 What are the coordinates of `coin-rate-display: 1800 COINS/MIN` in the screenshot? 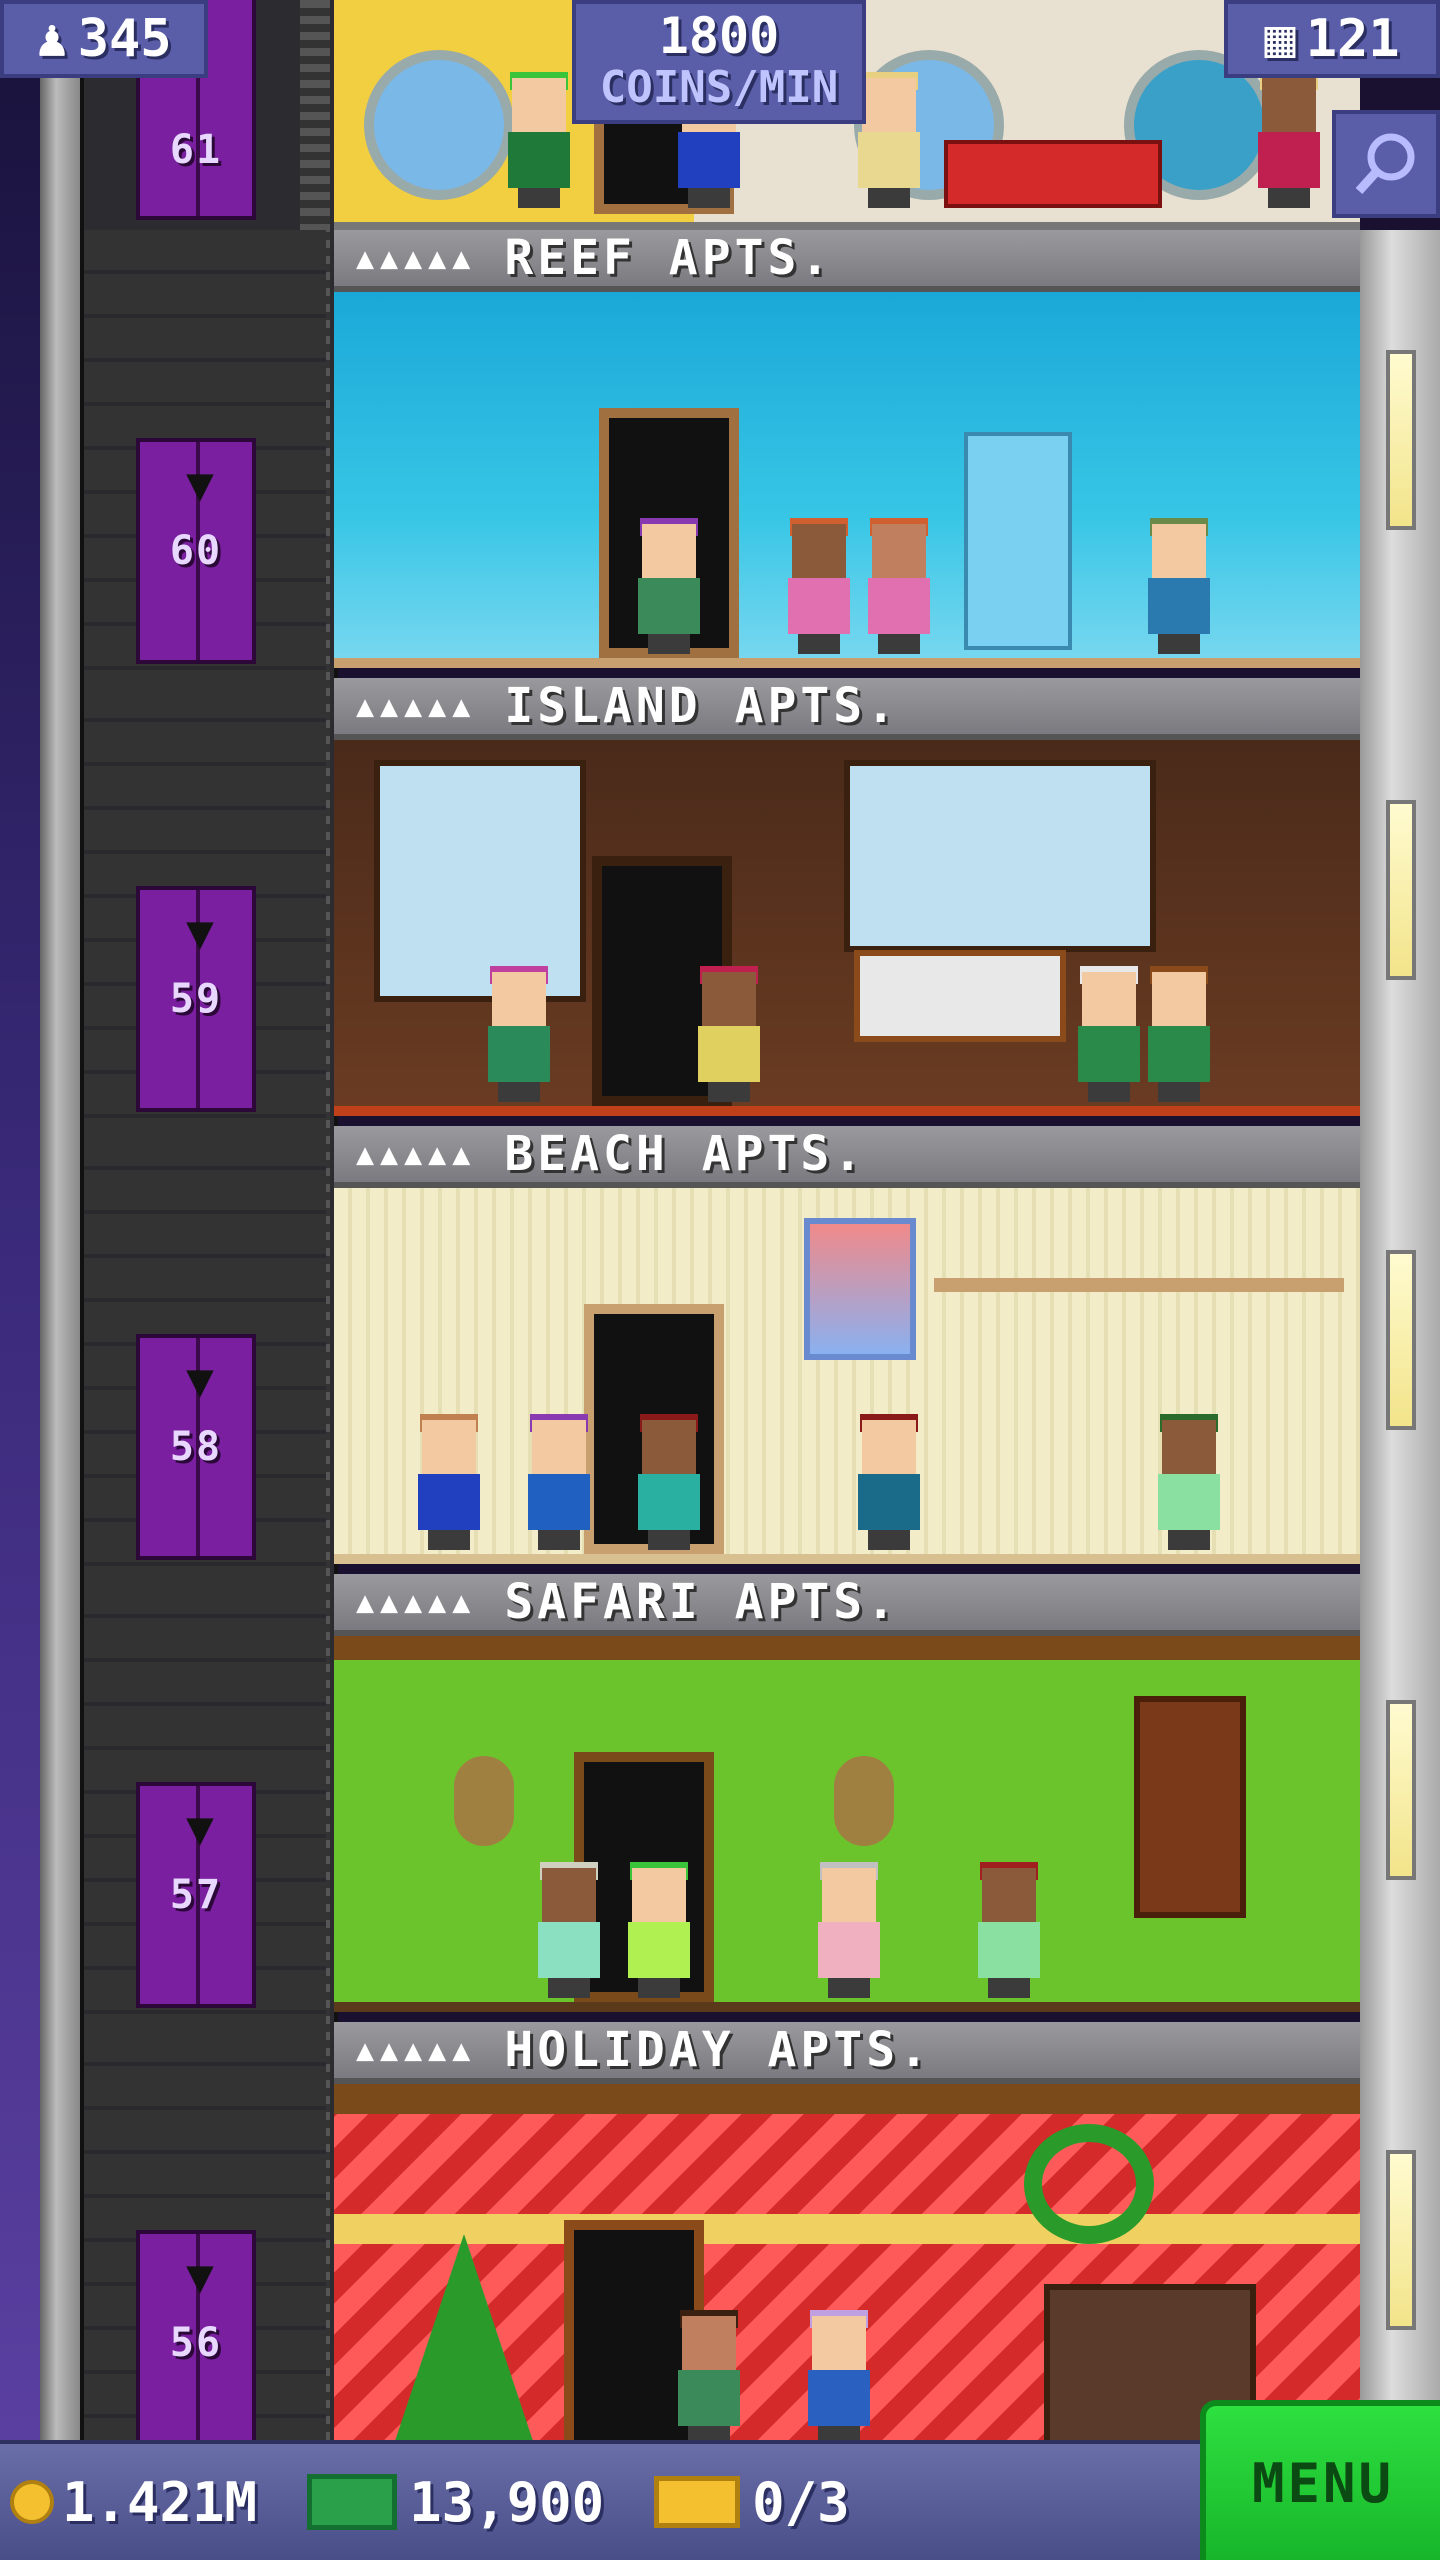 It's located at (719, 62).